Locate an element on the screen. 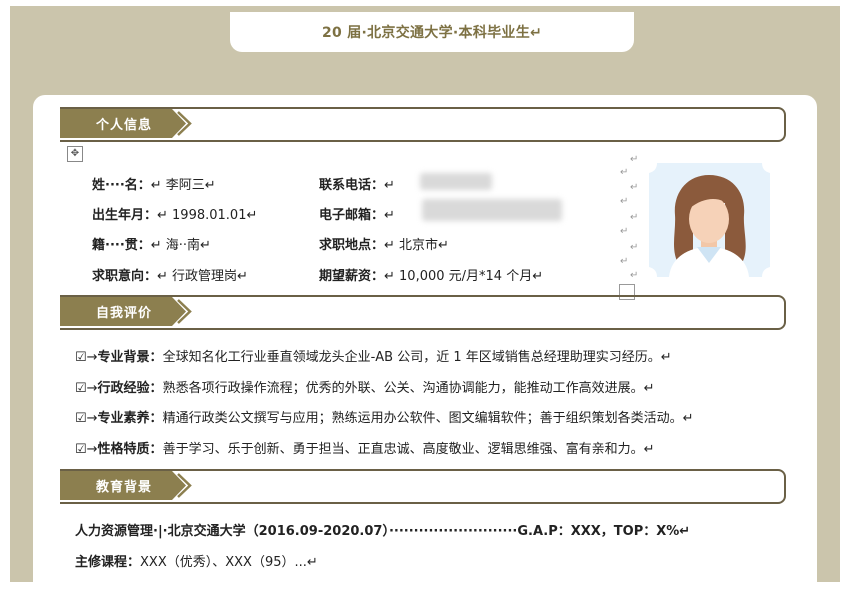 This screenshot has width=848, height=596. info-intent: 求职意向：↵ 行政管理岗↵ is located at coordinates (170, 274).